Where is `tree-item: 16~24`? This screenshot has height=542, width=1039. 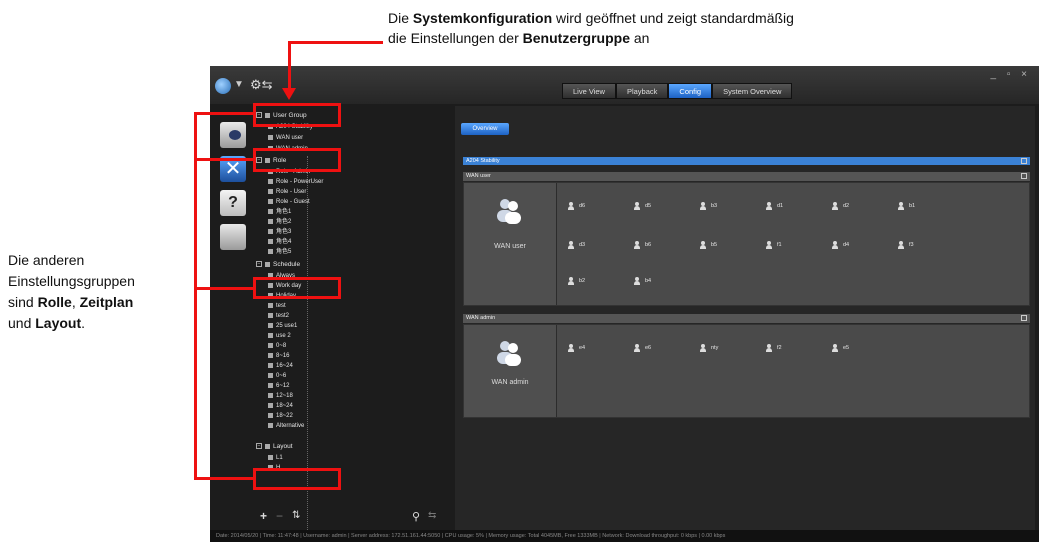 tree-item: 16~24 is located at coordinates (280, 366).